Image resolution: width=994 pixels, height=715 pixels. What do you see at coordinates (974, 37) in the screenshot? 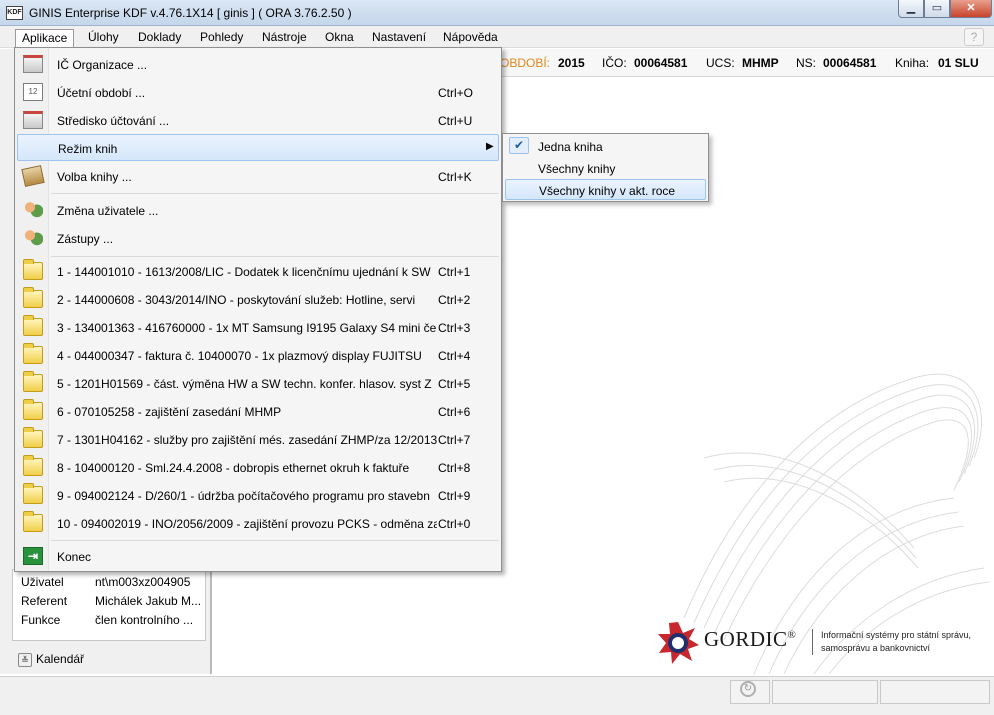
I see `help-icon: ?` at bounding box center [974, 37].